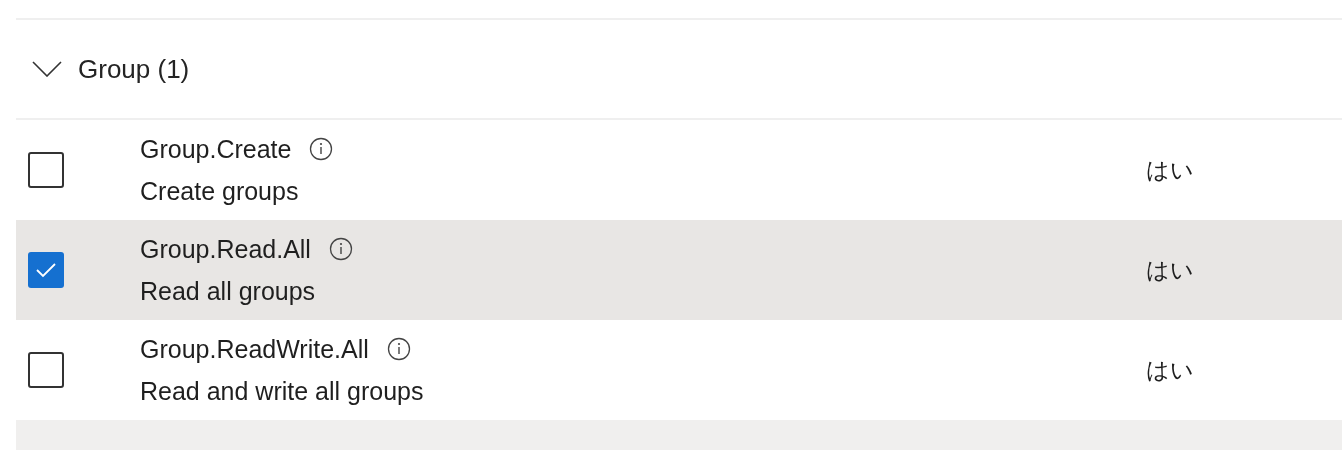 This screenshot has height=454, width=1342. Describe the element at coordinates (282, 391) in the screenshot. I see `permission-description: Read and write all groups` at that location.